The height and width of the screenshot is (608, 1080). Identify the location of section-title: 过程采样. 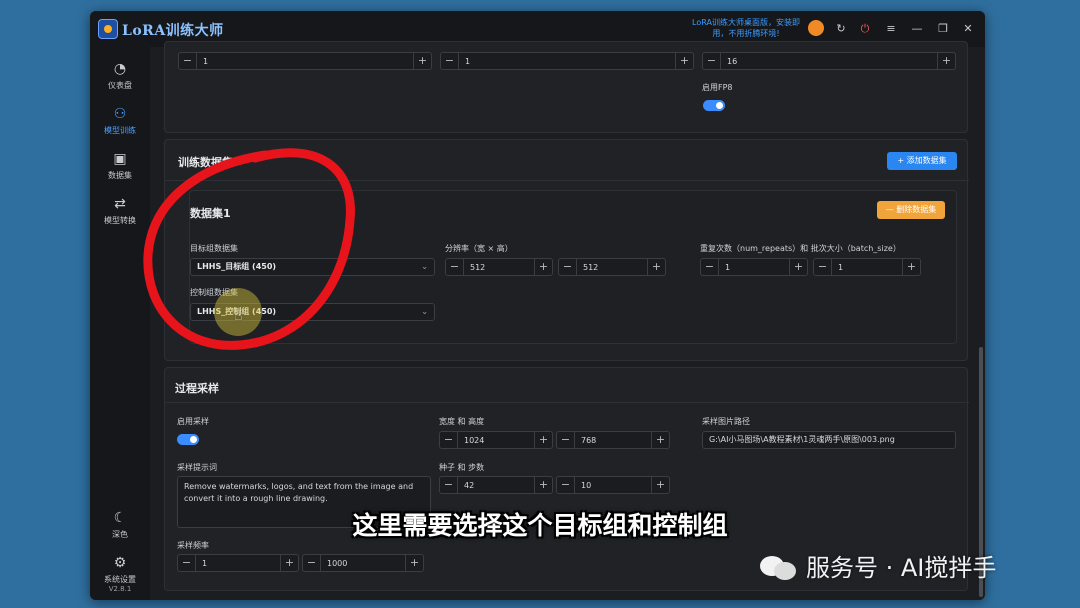
(197, 388).